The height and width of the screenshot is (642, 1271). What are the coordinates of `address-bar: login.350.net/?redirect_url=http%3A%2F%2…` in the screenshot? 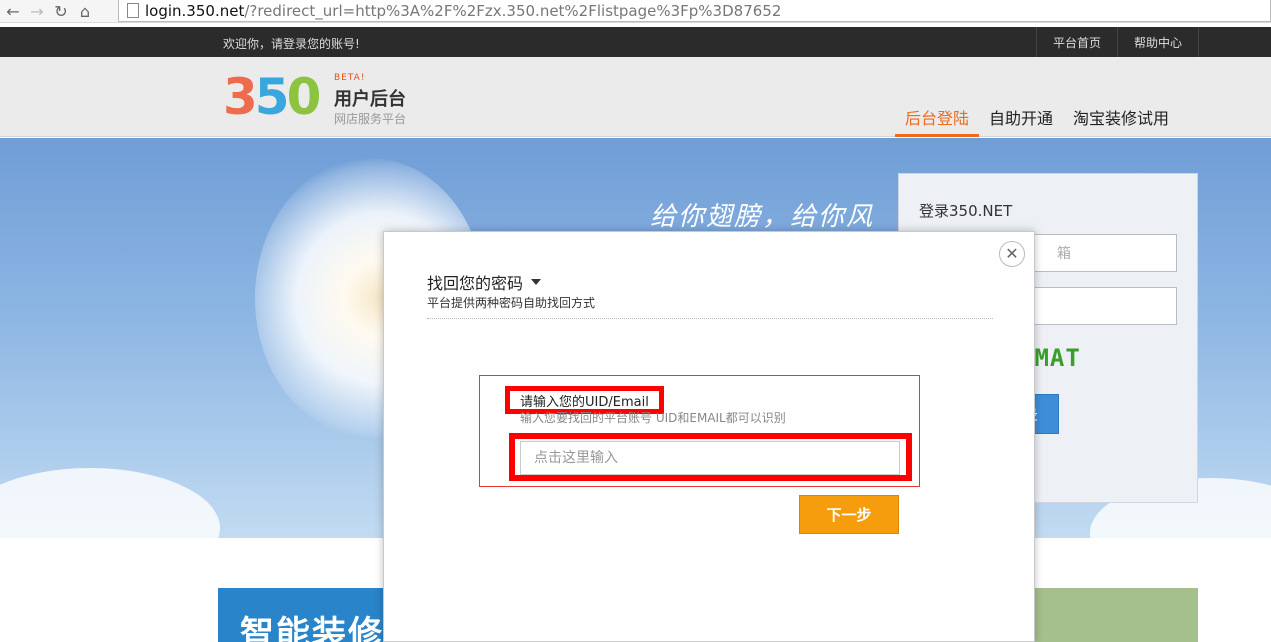 It's located at (694, 11).